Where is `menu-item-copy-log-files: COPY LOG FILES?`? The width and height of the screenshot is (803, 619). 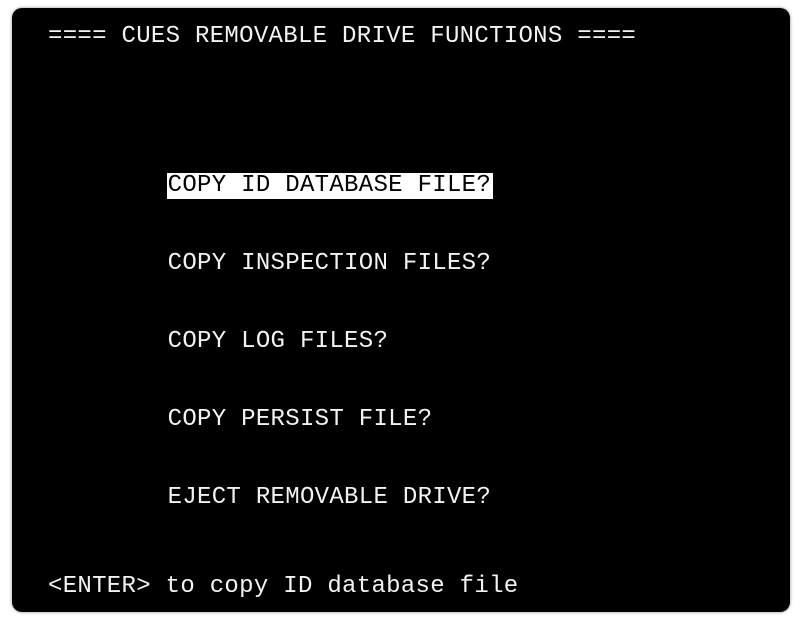
menu-item-copy-log-files: COPY LOG FILES? is located at coordinates (271, 329).